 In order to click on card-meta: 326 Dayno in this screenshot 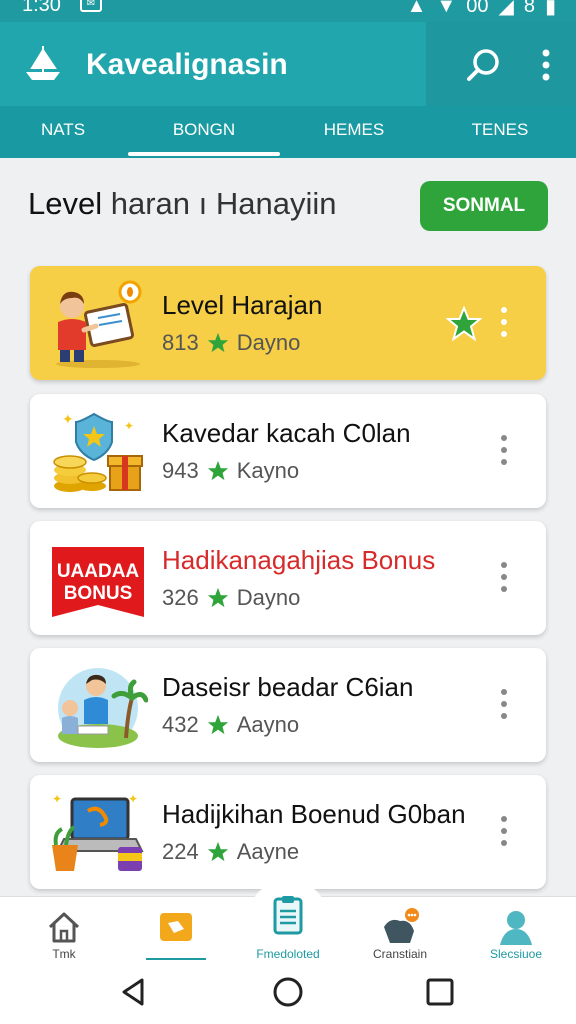, I will do `click(231, 598)`.